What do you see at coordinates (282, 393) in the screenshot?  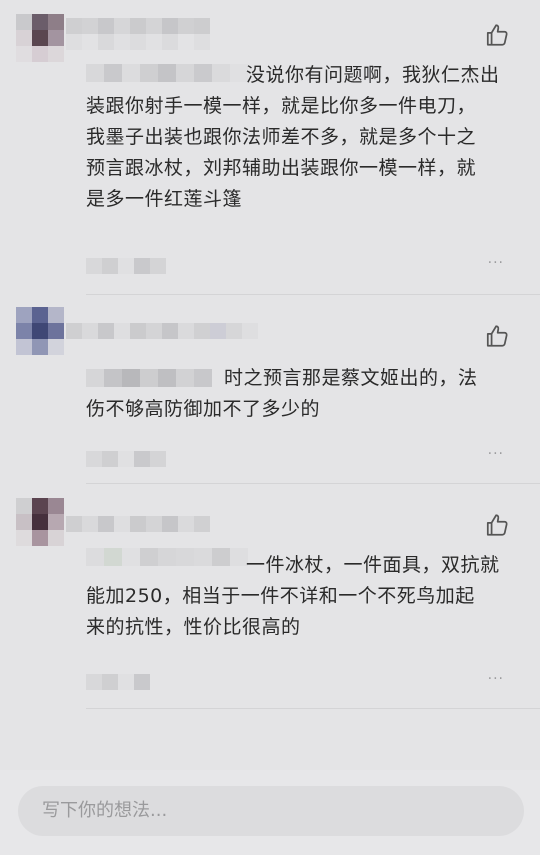 I see `comment-text: 时之预言那是蔡文姬出的，法 伤不够高防御加不了多少的` at bounding box center [282, 393].